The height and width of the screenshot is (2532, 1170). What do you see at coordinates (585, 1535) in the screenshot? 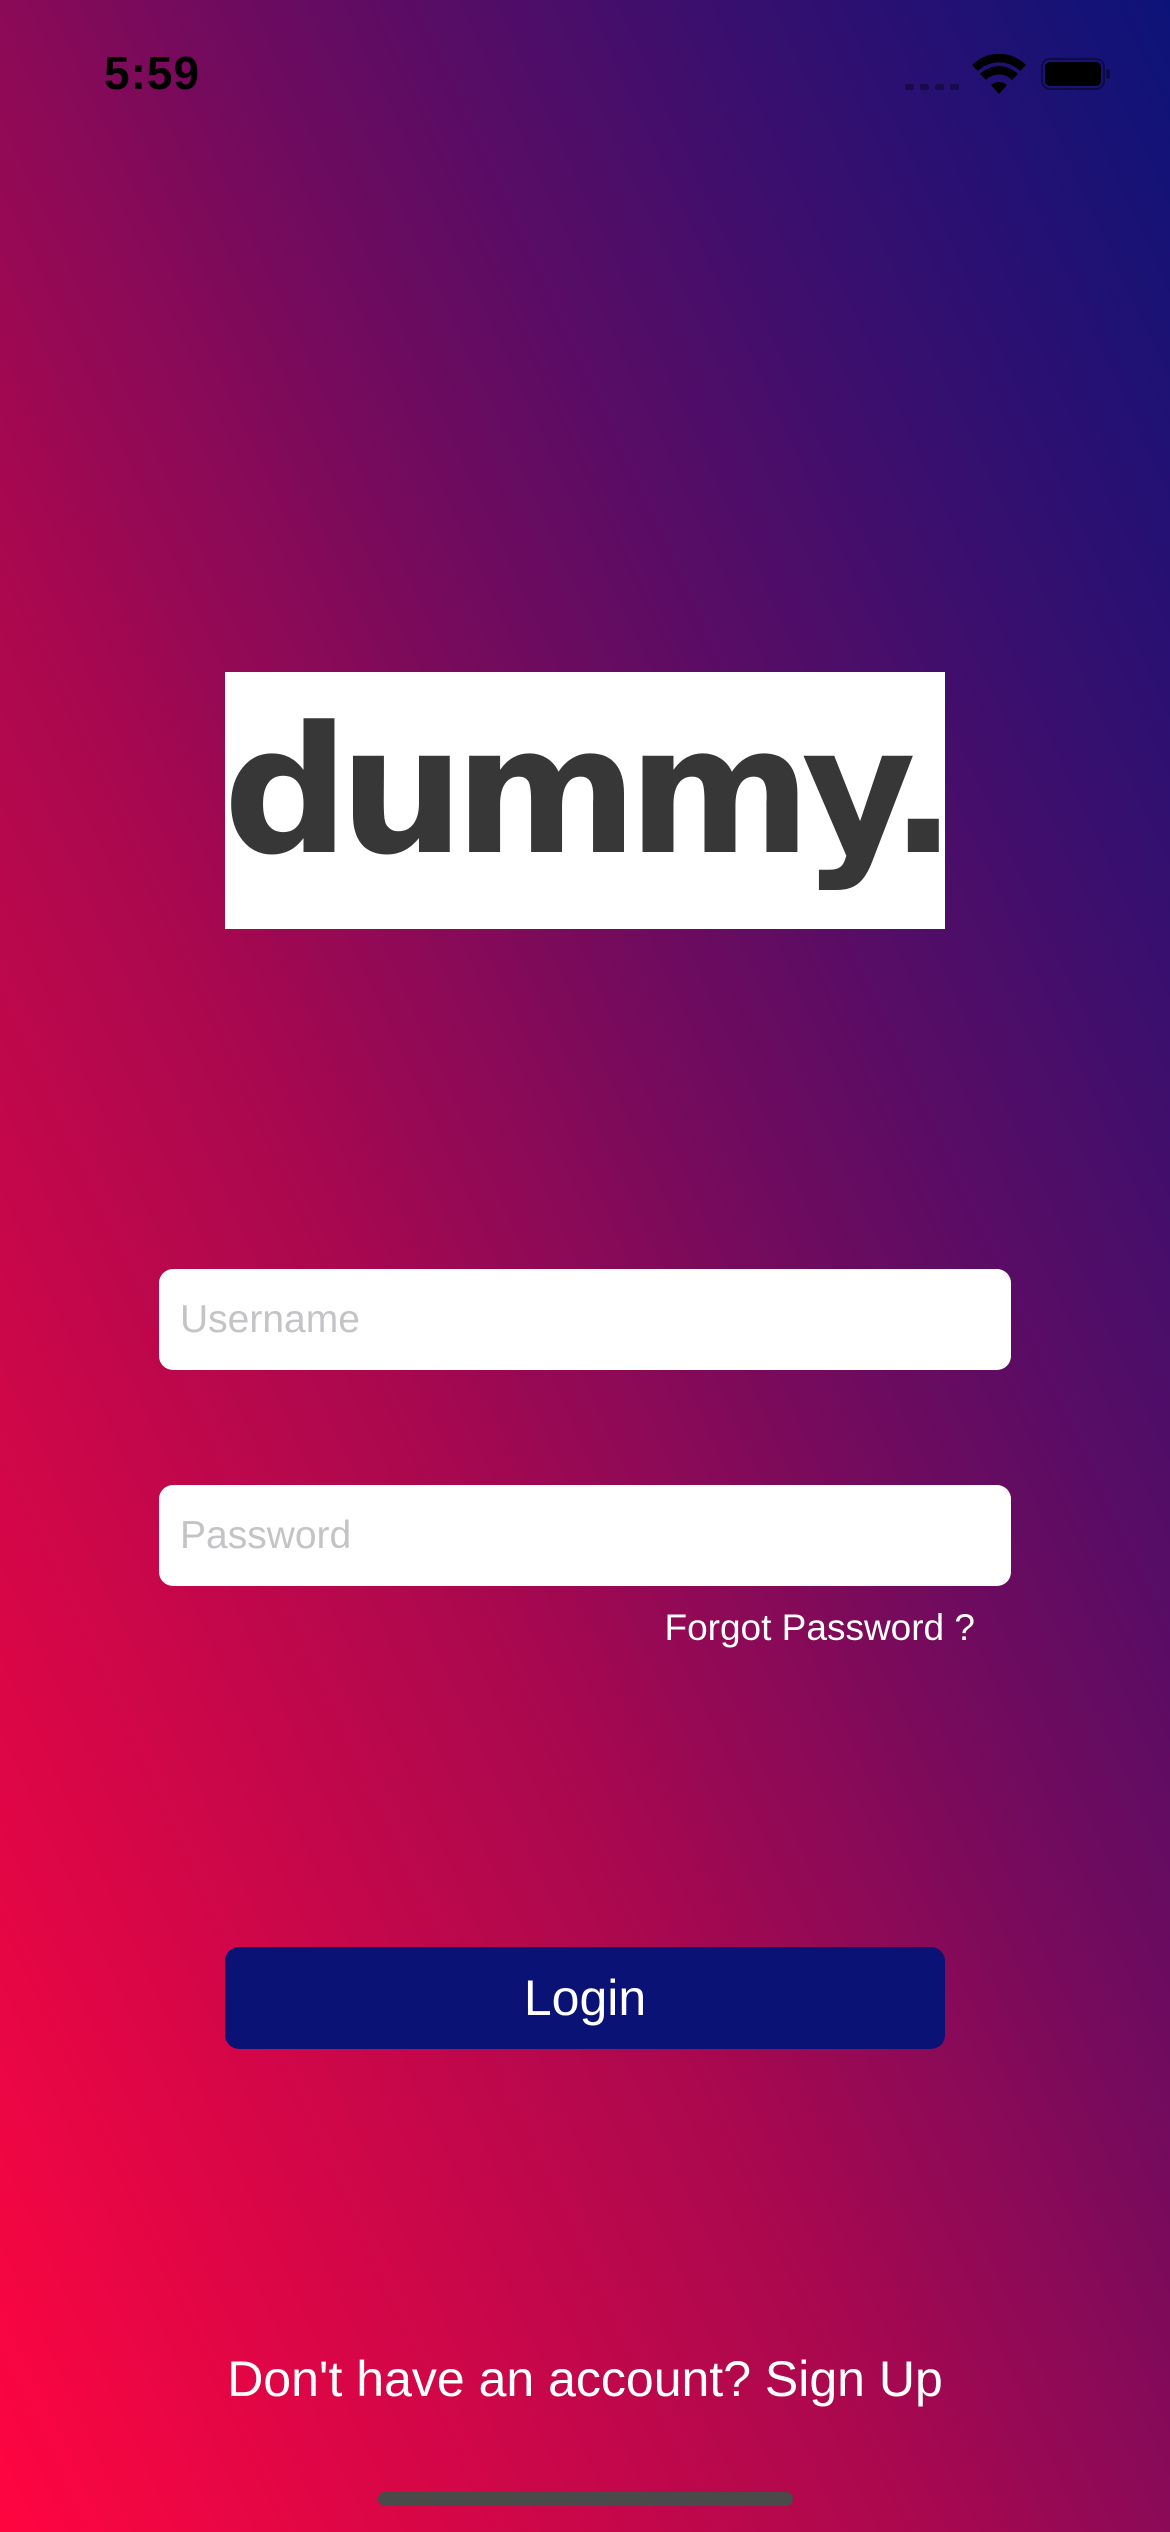
I see `password-input` at bounding box center [585, 1535].